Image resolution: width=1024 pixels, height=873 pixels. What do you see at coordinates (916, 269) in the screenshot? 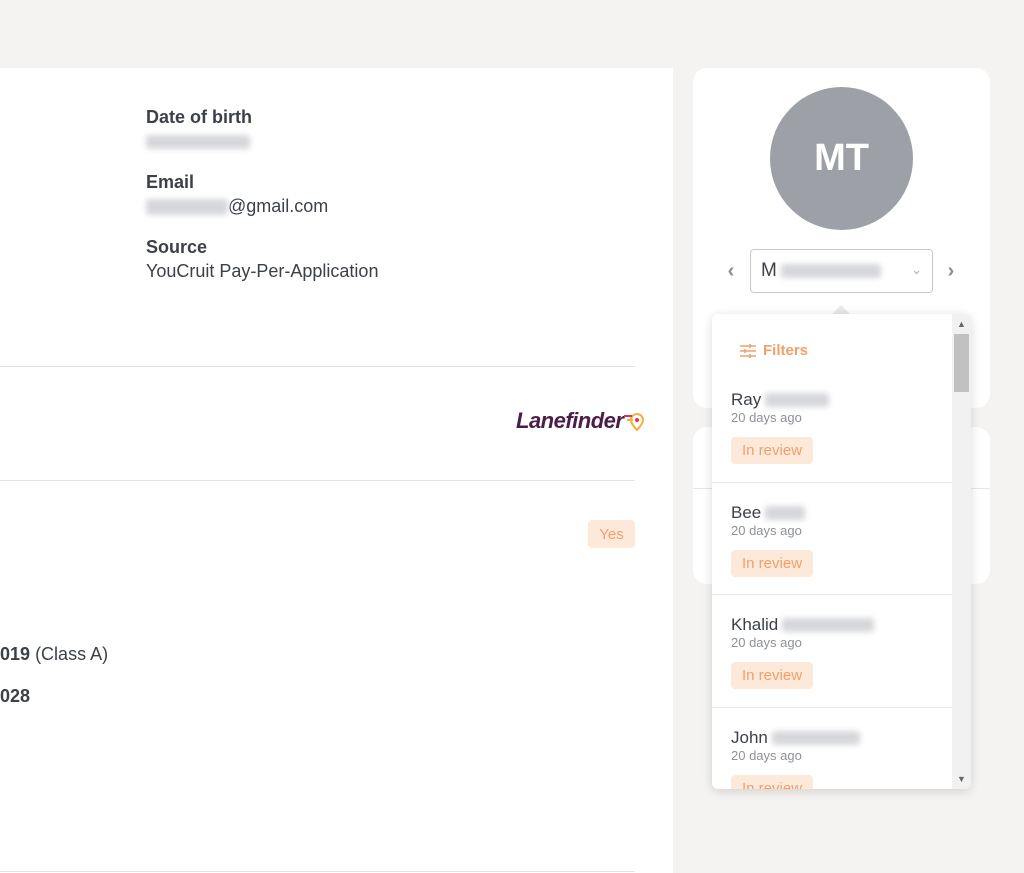
I see `chevron-down-icon: ⌄` at bounding box center [916, 269].